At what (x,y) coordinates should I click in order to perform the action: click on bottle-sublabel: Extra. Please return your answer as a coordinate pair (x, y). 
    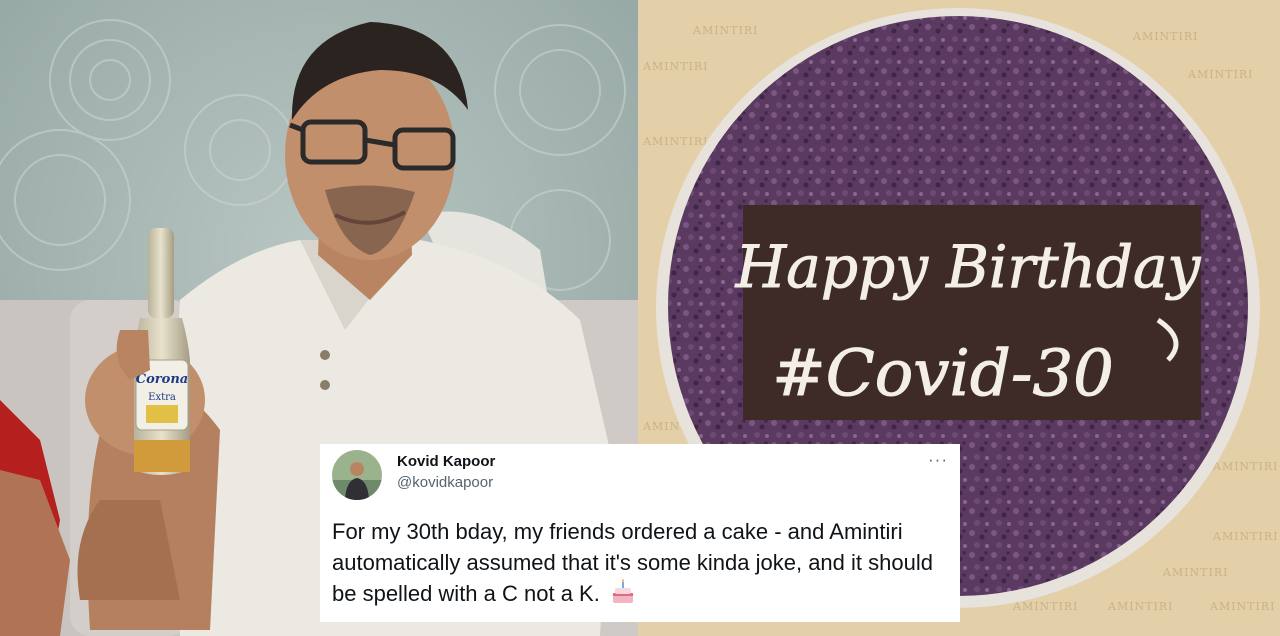
    Looking at the image, I should click on (162, 397).